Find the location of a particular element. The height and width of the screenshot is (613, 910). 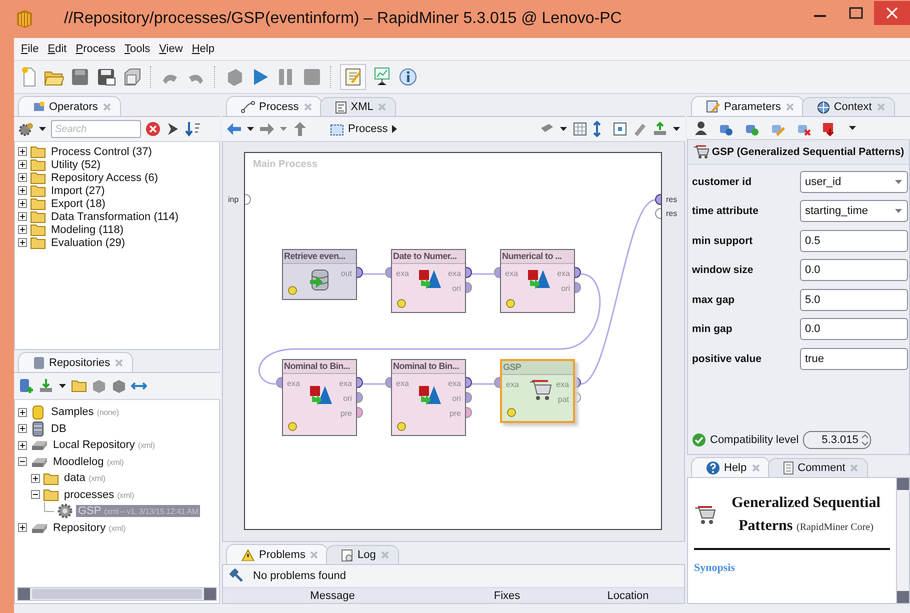

add-repository-icon is located at coordinates (26, 386).